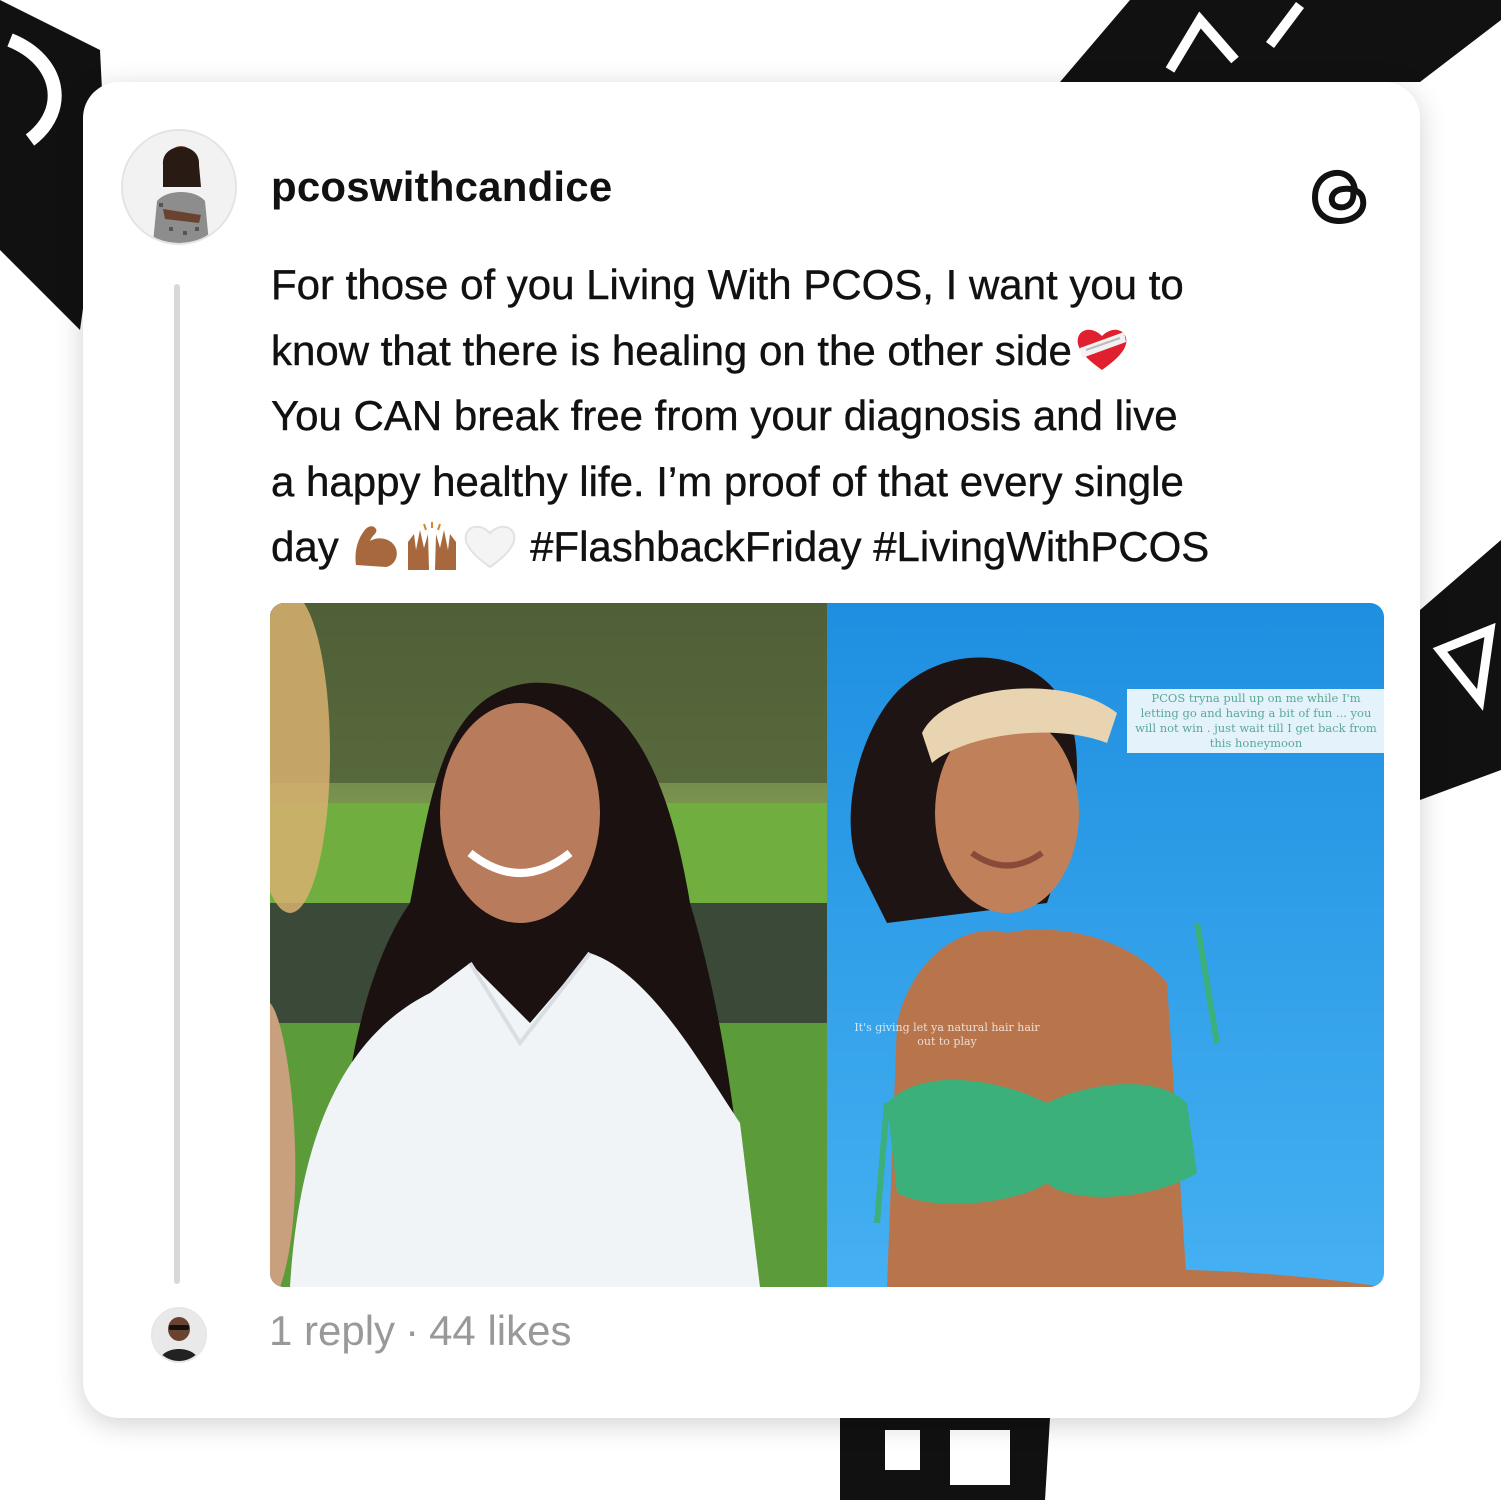  What do you see at coordinates (870, 546) in the screenshot?
I see `post-hashtags: #FlashbackFriday #LivingWithPCOS` at bounding box center [870, 546].